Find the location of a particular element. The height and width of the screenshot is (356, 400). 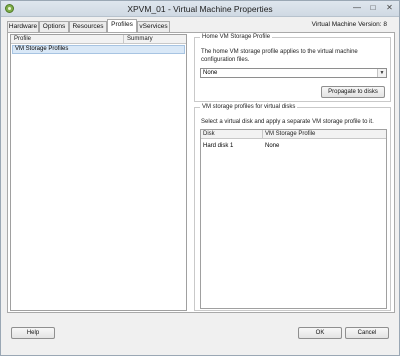

help-button: Help is located at coordinates (33, 333).